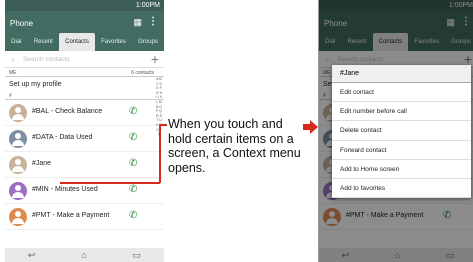  I want to click on callout-line-vertical, so click(160, 153).